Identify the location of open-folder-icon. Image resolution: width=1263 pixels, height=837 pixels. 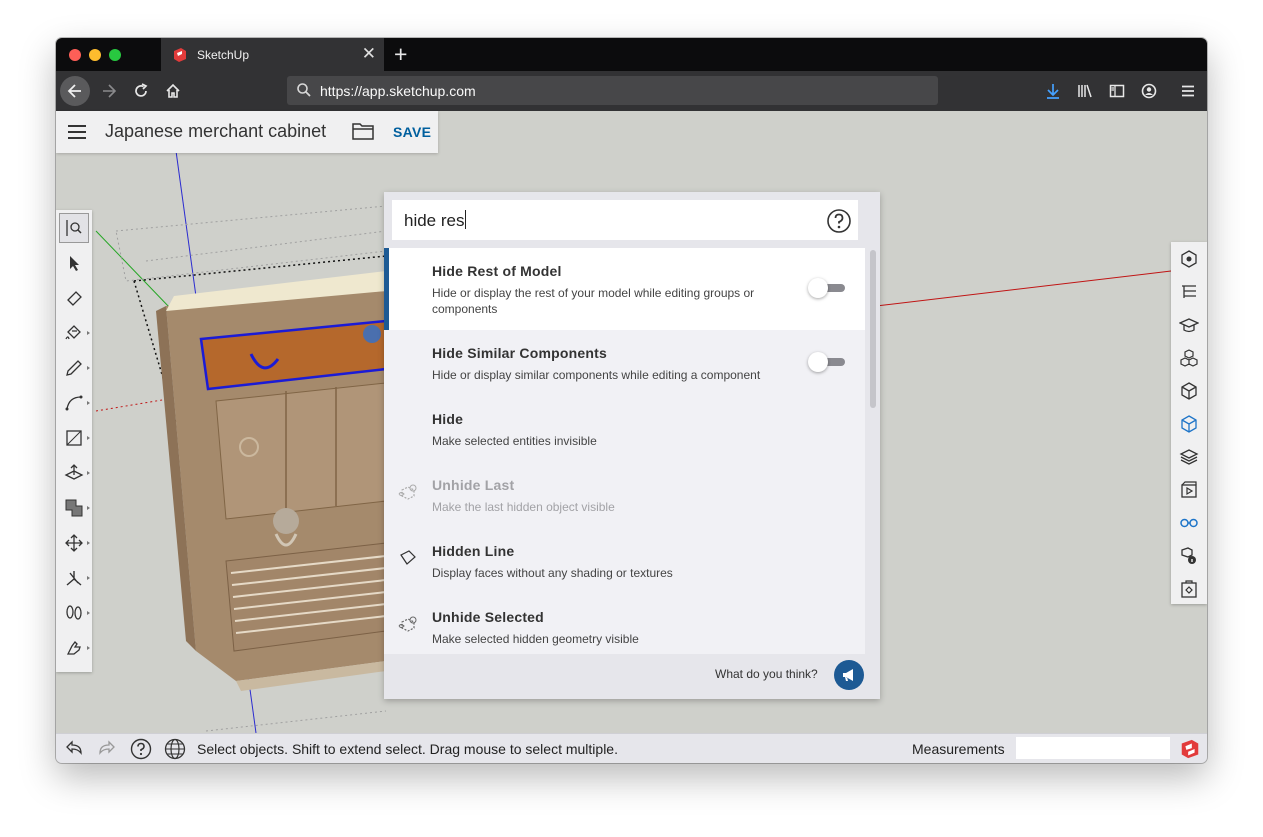
(364, 133).